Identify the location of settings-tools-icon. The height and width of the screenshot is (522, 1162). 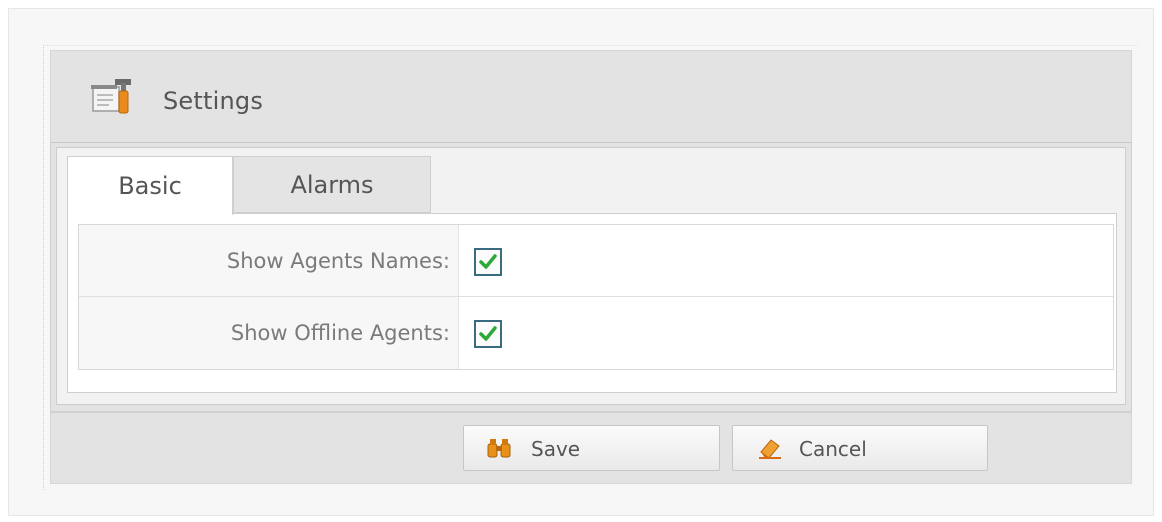
(114, 97).